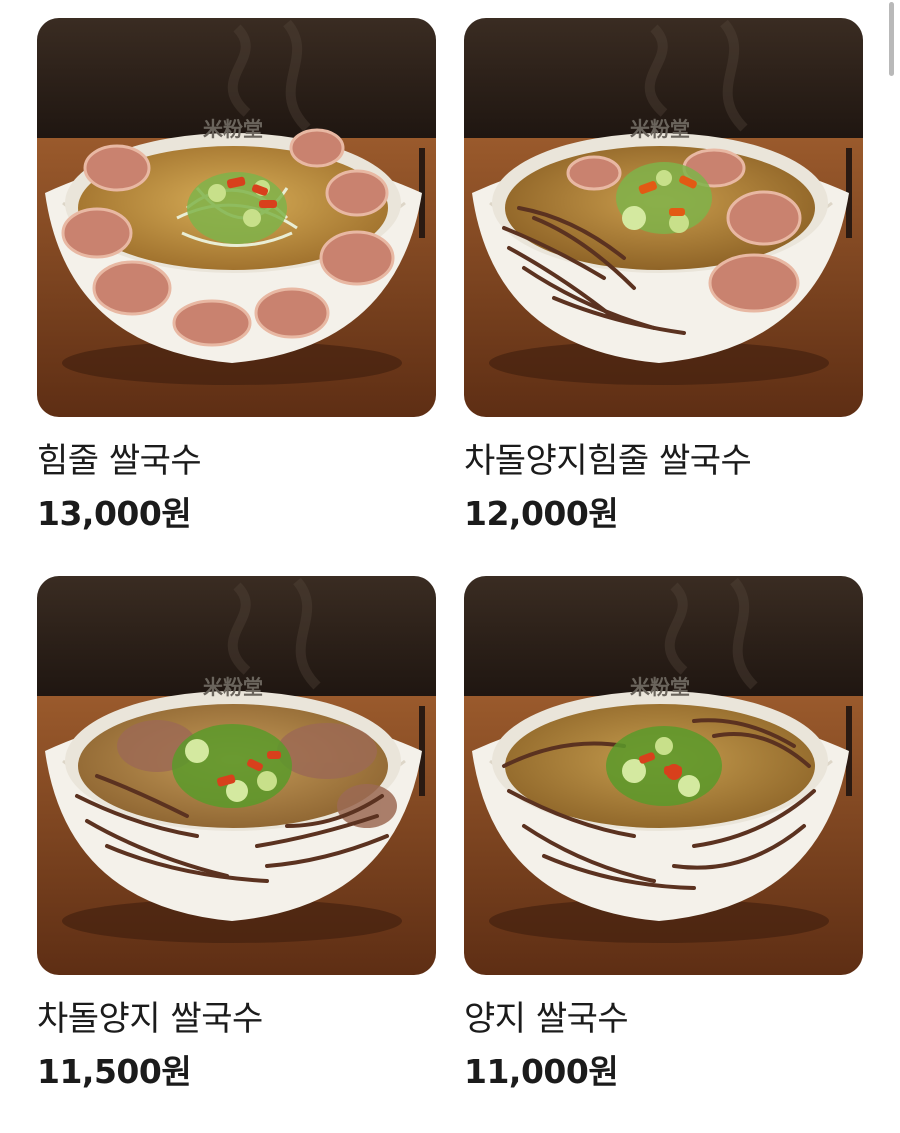  What do you see at coordinates (150, 1019) in the screenshot?
I see `menu-item-name: 차돌양지 쌀국수` at bounding box center [150, 1019].